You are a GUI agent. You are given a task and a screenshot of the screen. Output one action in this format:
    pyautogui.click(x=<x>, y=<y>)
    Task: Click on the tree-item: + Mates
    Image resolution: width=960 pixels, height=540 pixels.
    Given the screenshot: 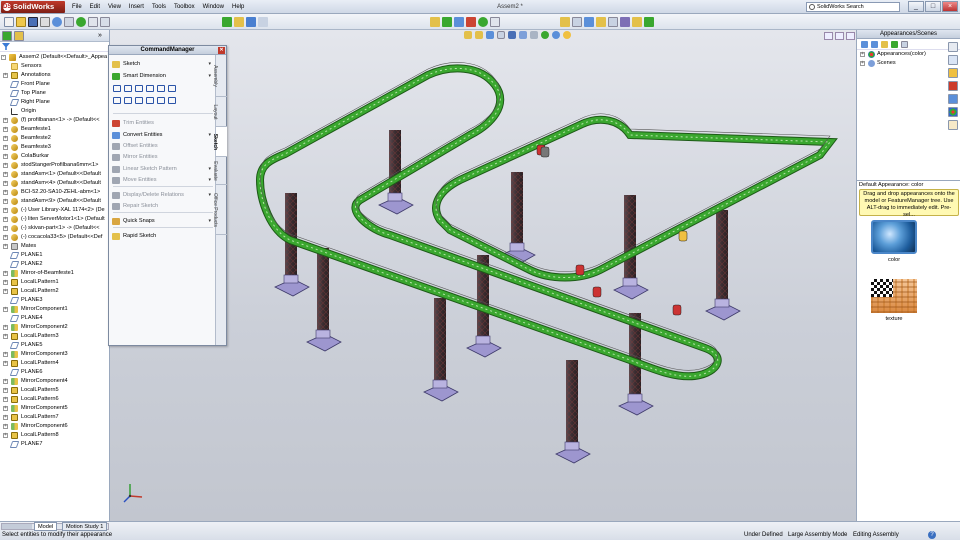 What is the action you would take?
    pyautogui.click(x=54, y=246)
    